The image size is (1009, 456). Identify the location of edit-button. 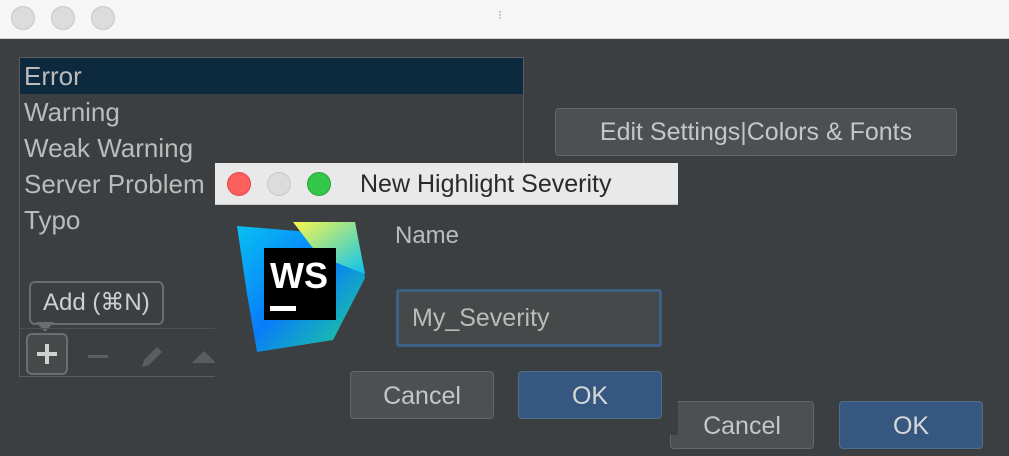
(152, 357).